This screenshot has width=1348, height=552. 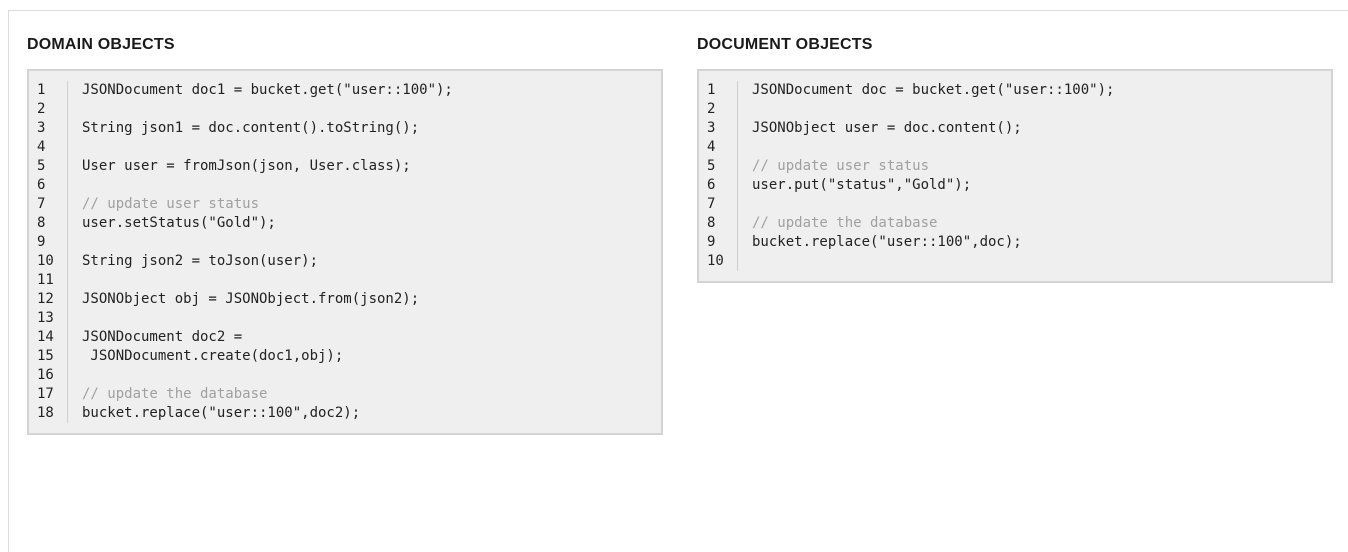 I want to click on code-text: user.setStatus("Gold");, so click(x=364, y=223).